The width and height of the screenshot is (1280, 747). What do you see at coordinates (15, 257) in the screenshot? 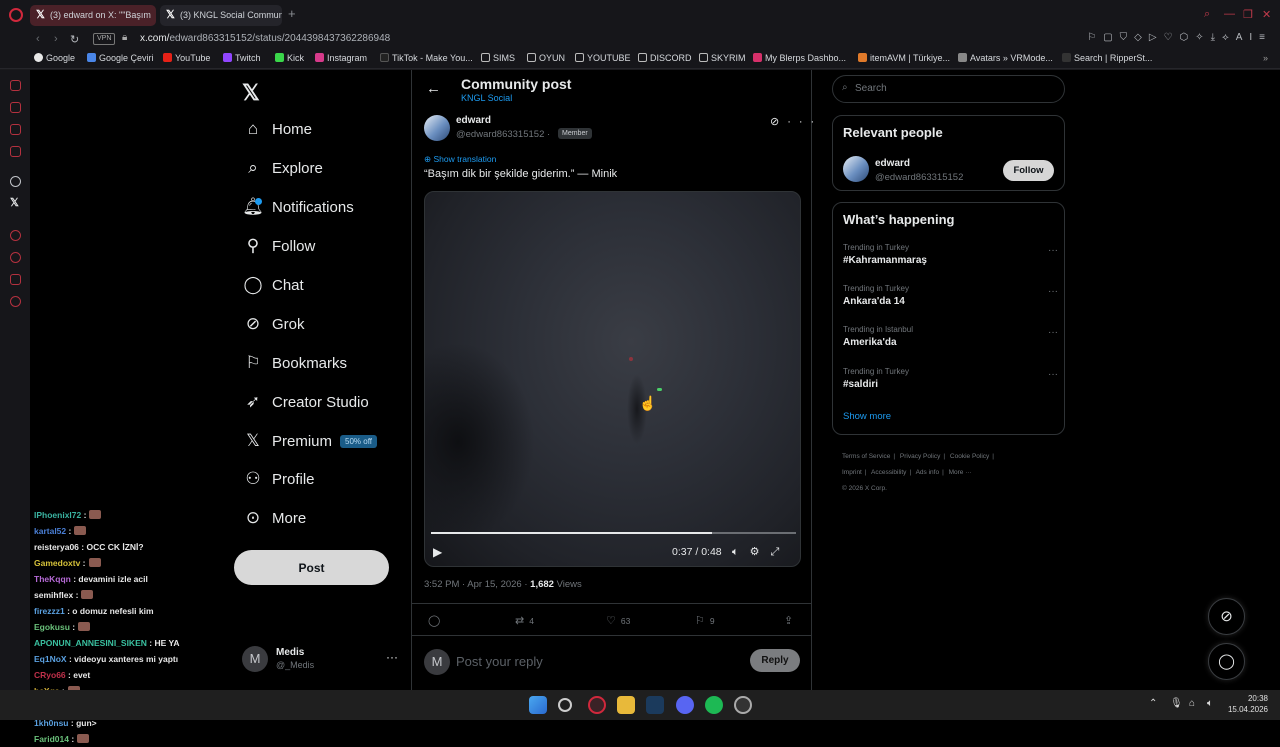
I see `clock-sidebar-icon` at bounding box center [15, 257].